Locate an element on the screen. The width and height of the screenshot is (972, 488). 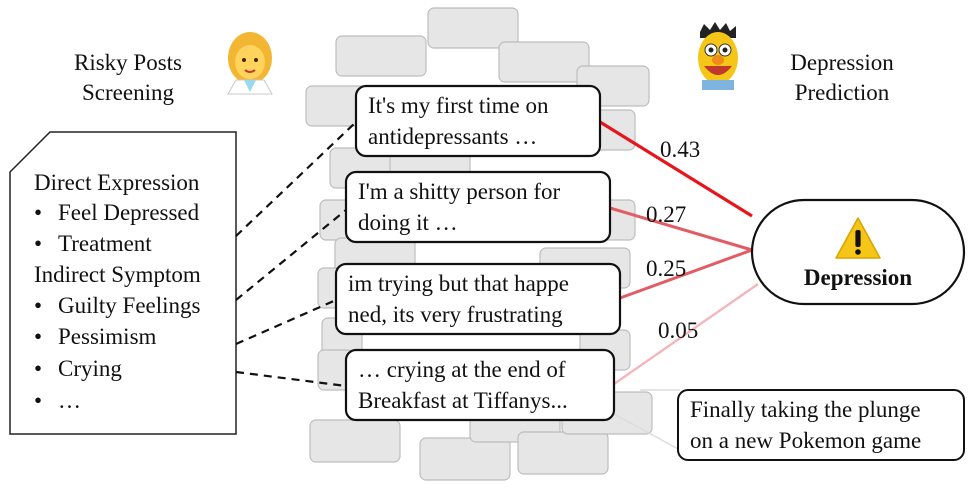
post-2-line1: I'm a shitty person for is located at coordinates (459, 191).